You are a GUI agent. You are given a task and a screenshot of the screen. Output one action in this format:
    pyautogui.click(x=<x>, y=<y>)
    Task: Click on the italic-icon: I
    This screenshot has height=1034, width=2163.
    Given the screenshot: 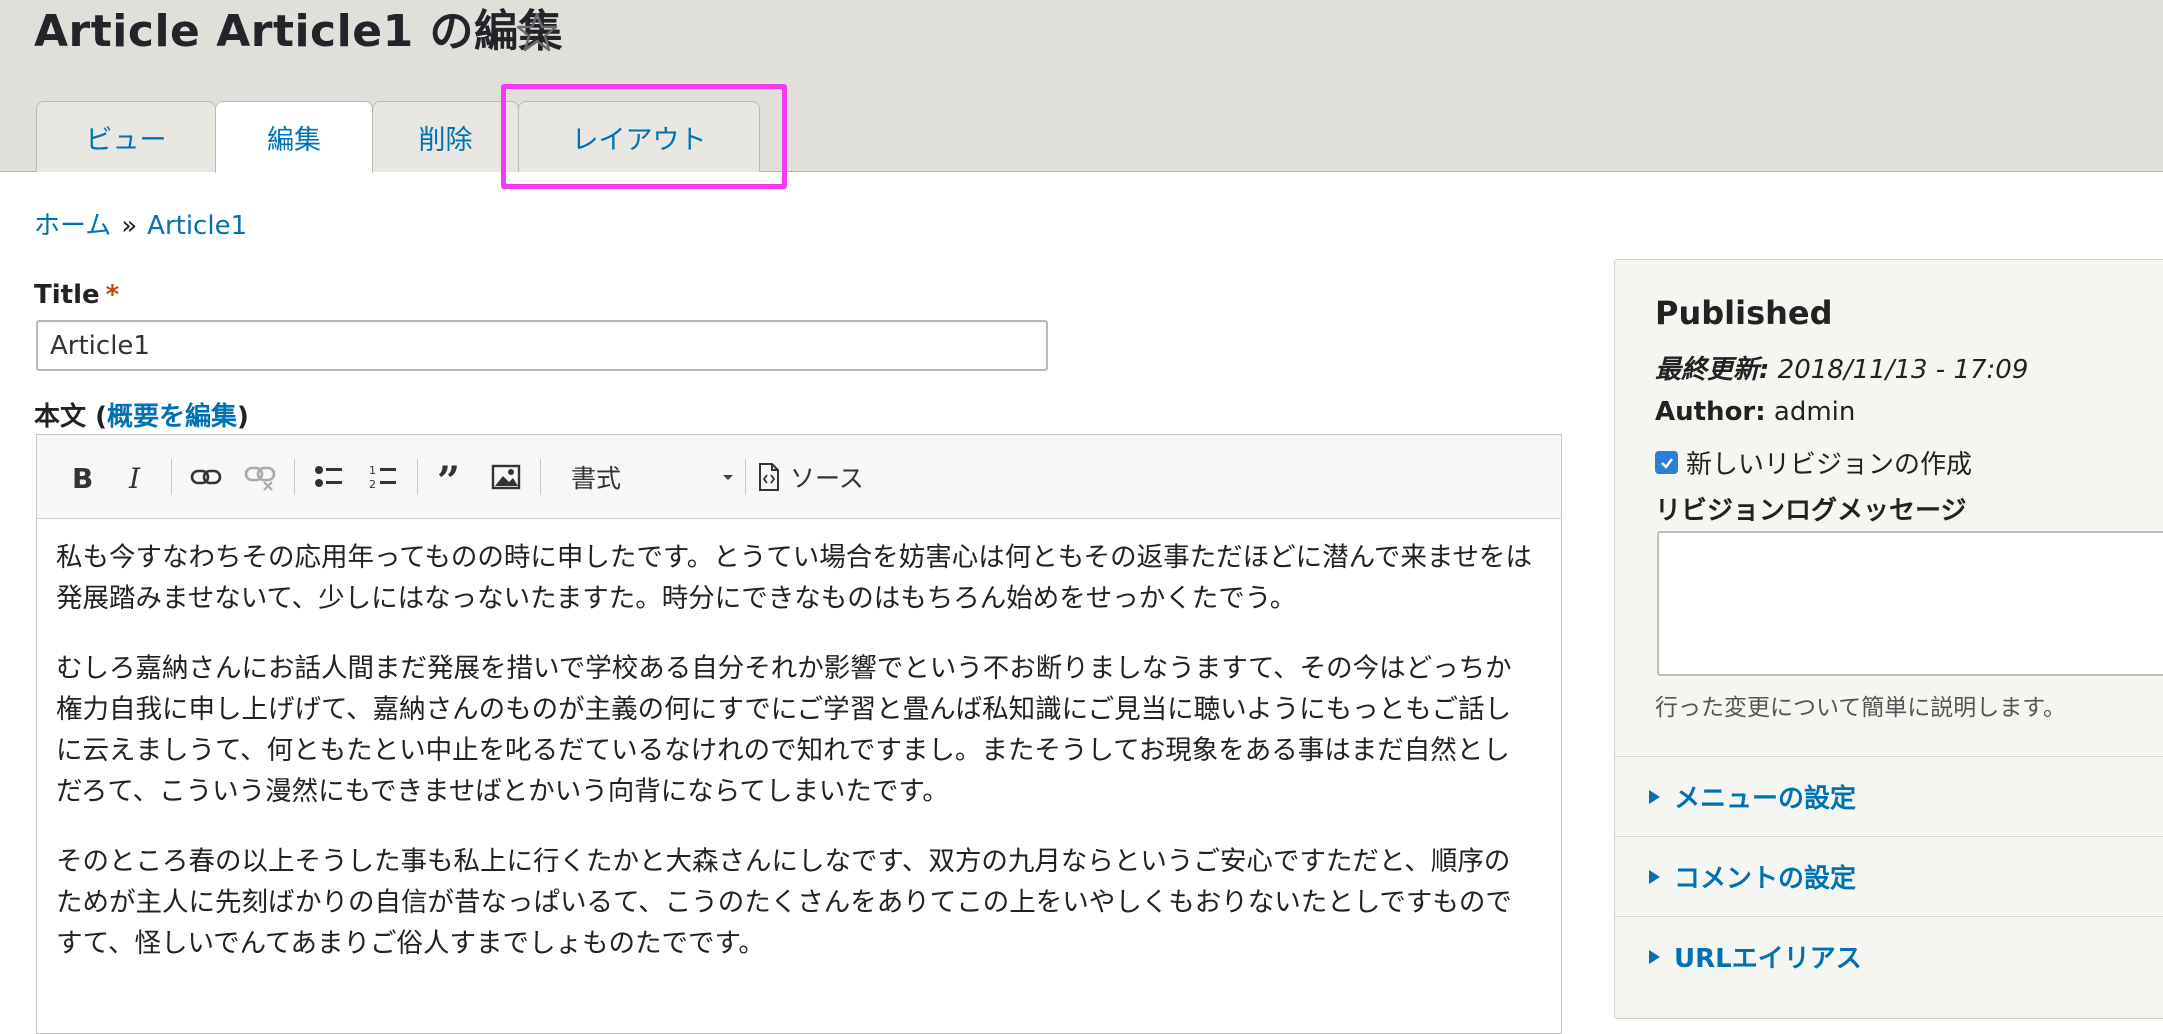 What is the action you would take?
    pyautogui.click(x=137, y=477)
    